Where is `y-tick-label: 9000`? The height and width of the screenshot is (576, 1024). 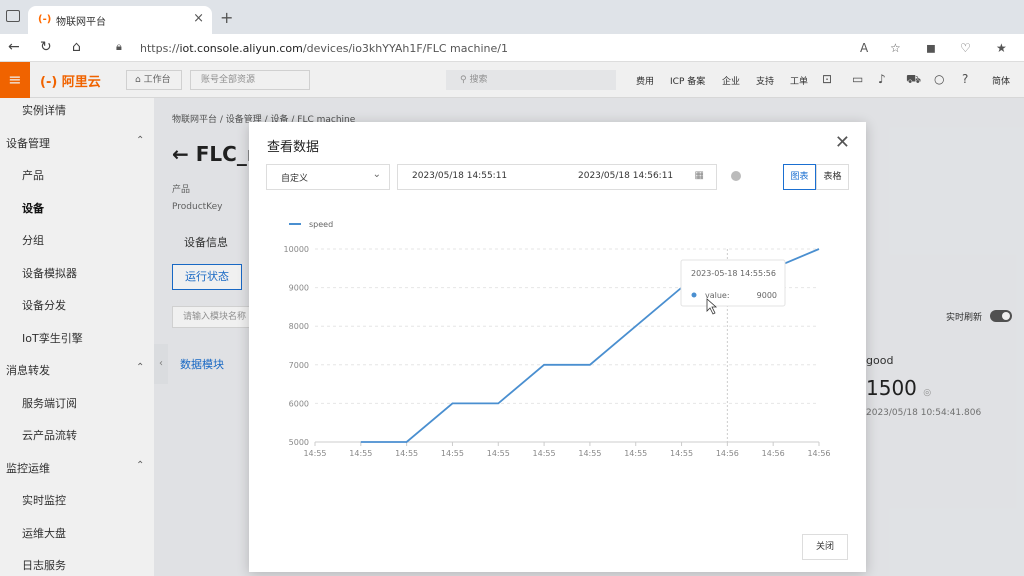
y-tick-label: 9000 is located at coordinates (299, 288).